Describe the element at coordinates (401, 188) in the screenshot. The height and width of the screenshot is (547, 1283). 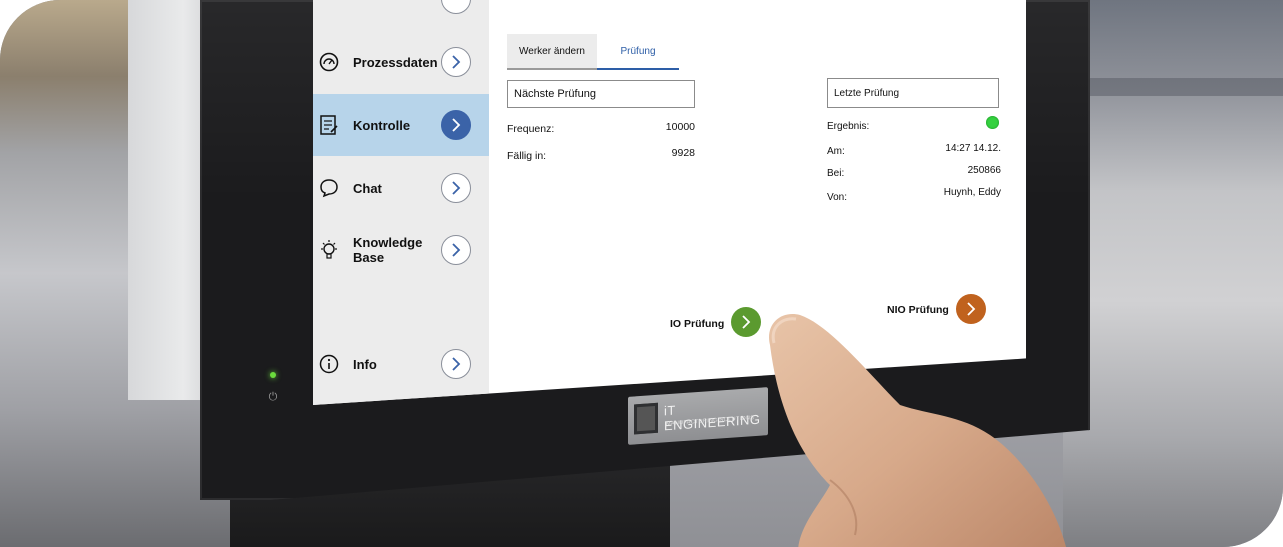
I see `sidebar-item-chat: Chat` at that location.